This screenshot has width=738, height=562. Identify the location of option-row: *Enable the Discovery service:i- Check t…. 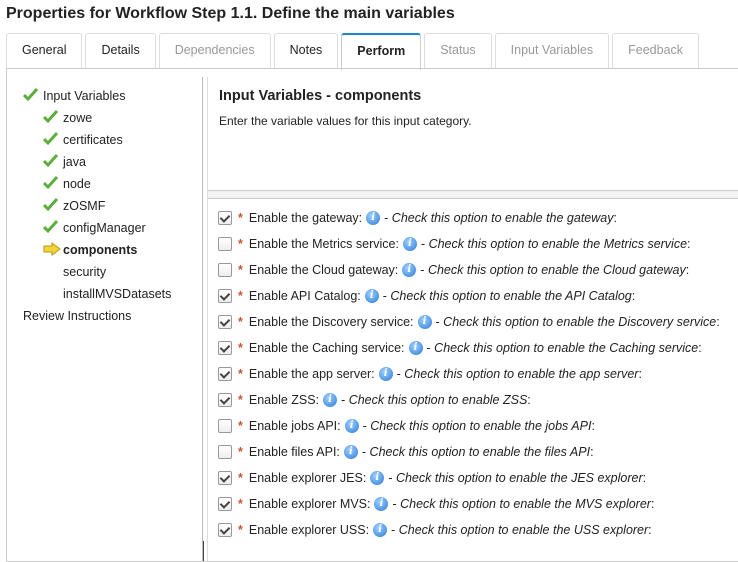
(469, 322).